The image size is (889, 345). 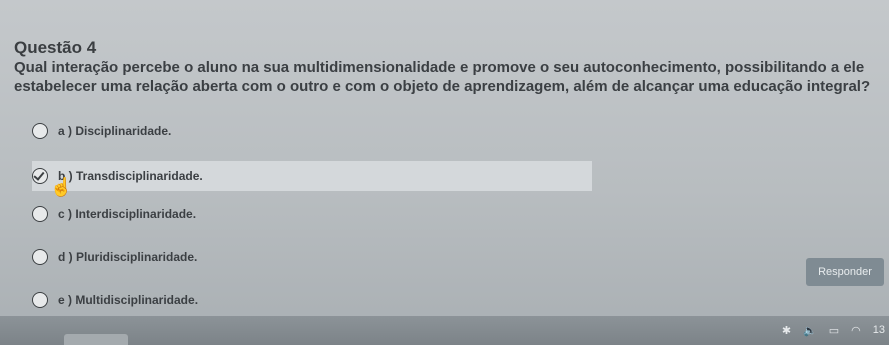 I want to click on question-title: Questão 4, so click(x=55, y=47).